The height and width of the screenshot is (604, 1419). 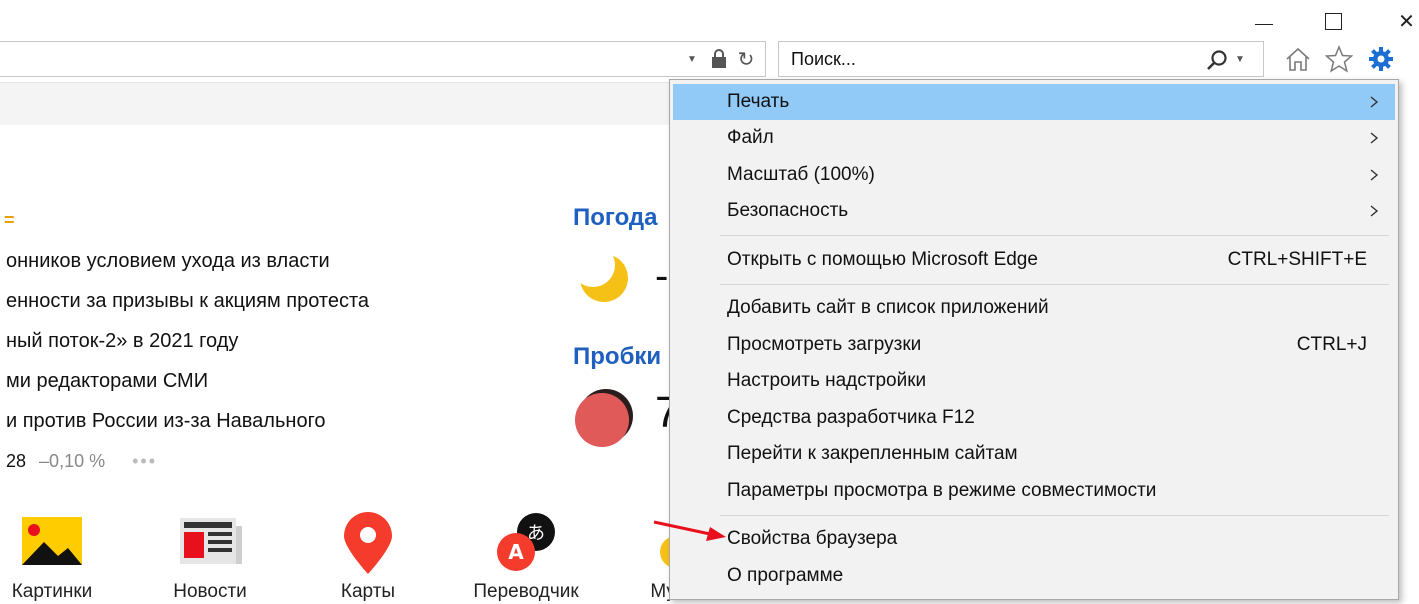 What do you see at coordinates (210, 591) in the screenshot?
I see `service-label: Новости` at bounding box center [210, 591].